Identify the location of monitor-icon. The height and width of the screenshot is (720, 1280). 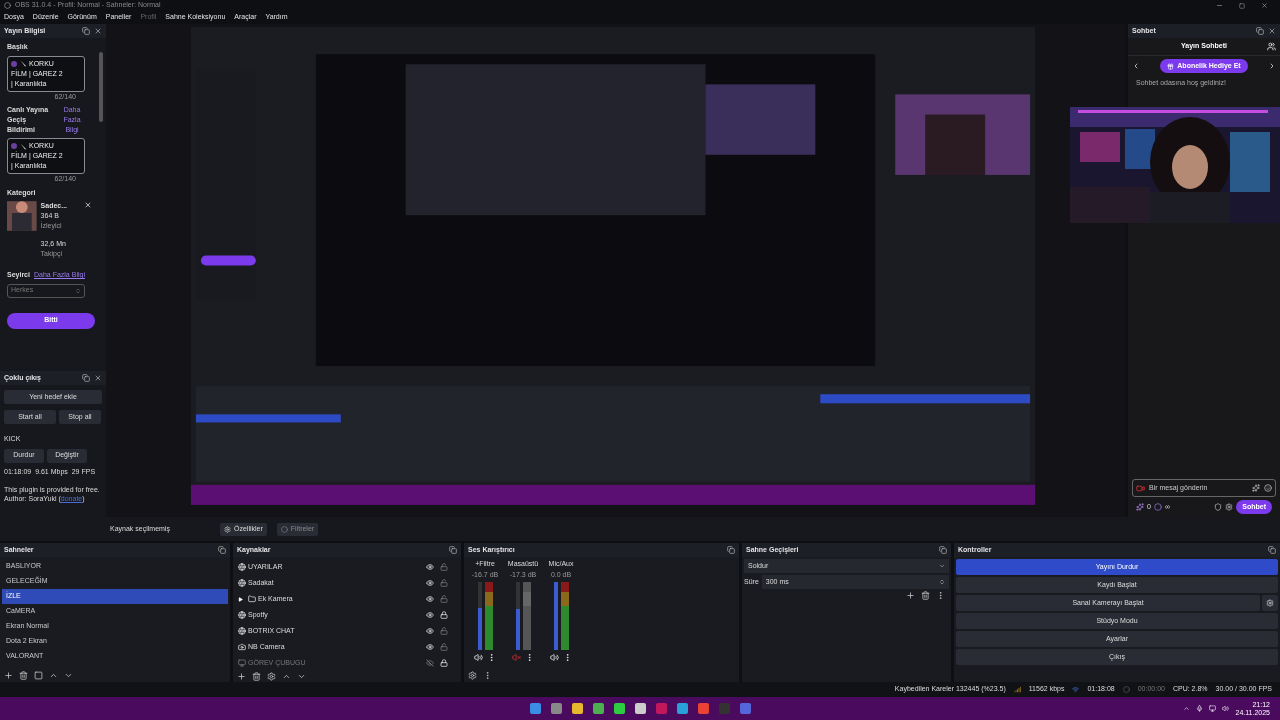
(242, 663).